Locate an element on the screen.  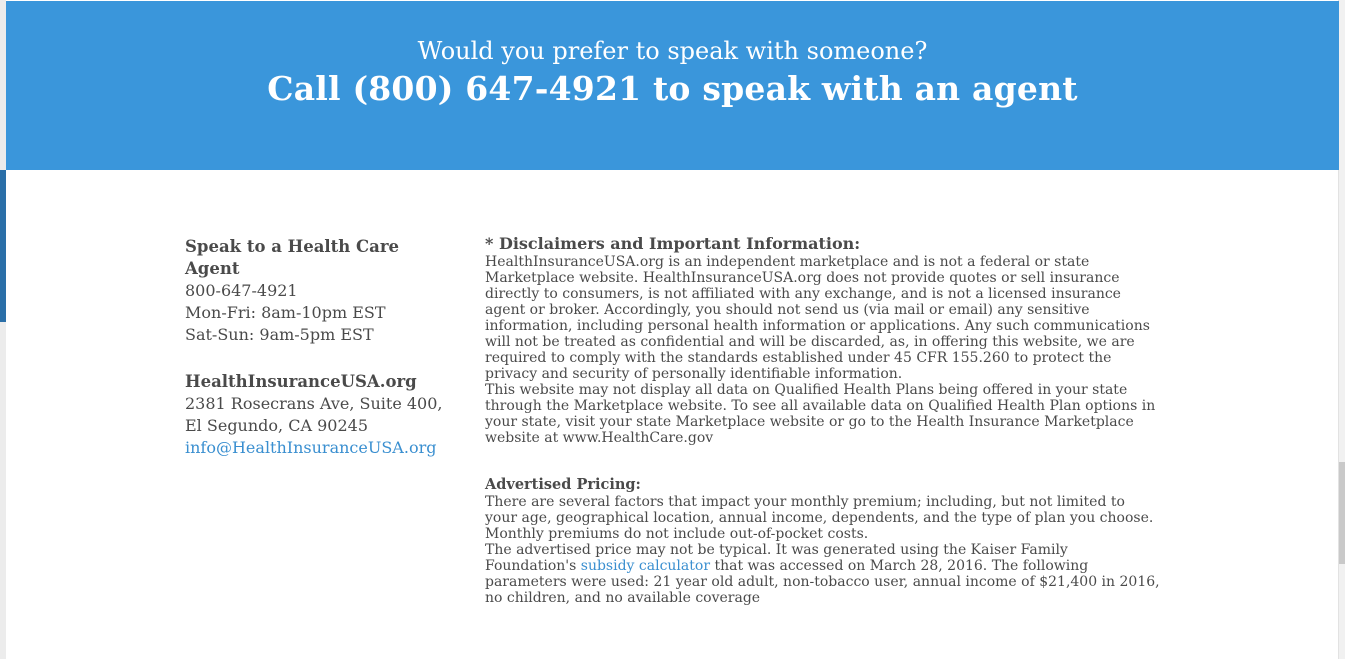
address-line-2: El Segundo, CA 90245 is located at coordinates (276, 425).